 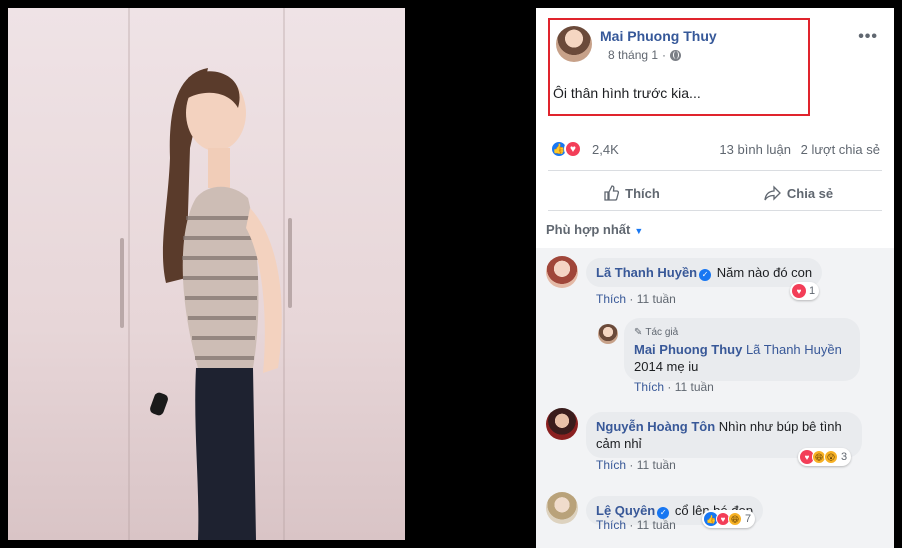 What do you see at coordinates (676, 55) in the screenshot?
I see `globe-icon` at bounding box center [676, 55].